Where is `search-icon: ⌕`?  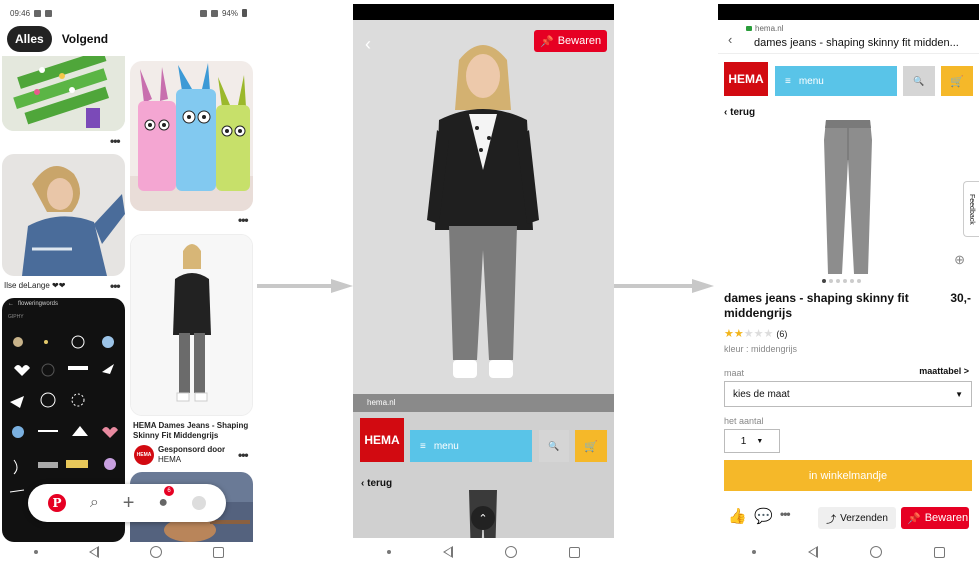
search-icon: ⌕ is located at coordinates (94, 503).